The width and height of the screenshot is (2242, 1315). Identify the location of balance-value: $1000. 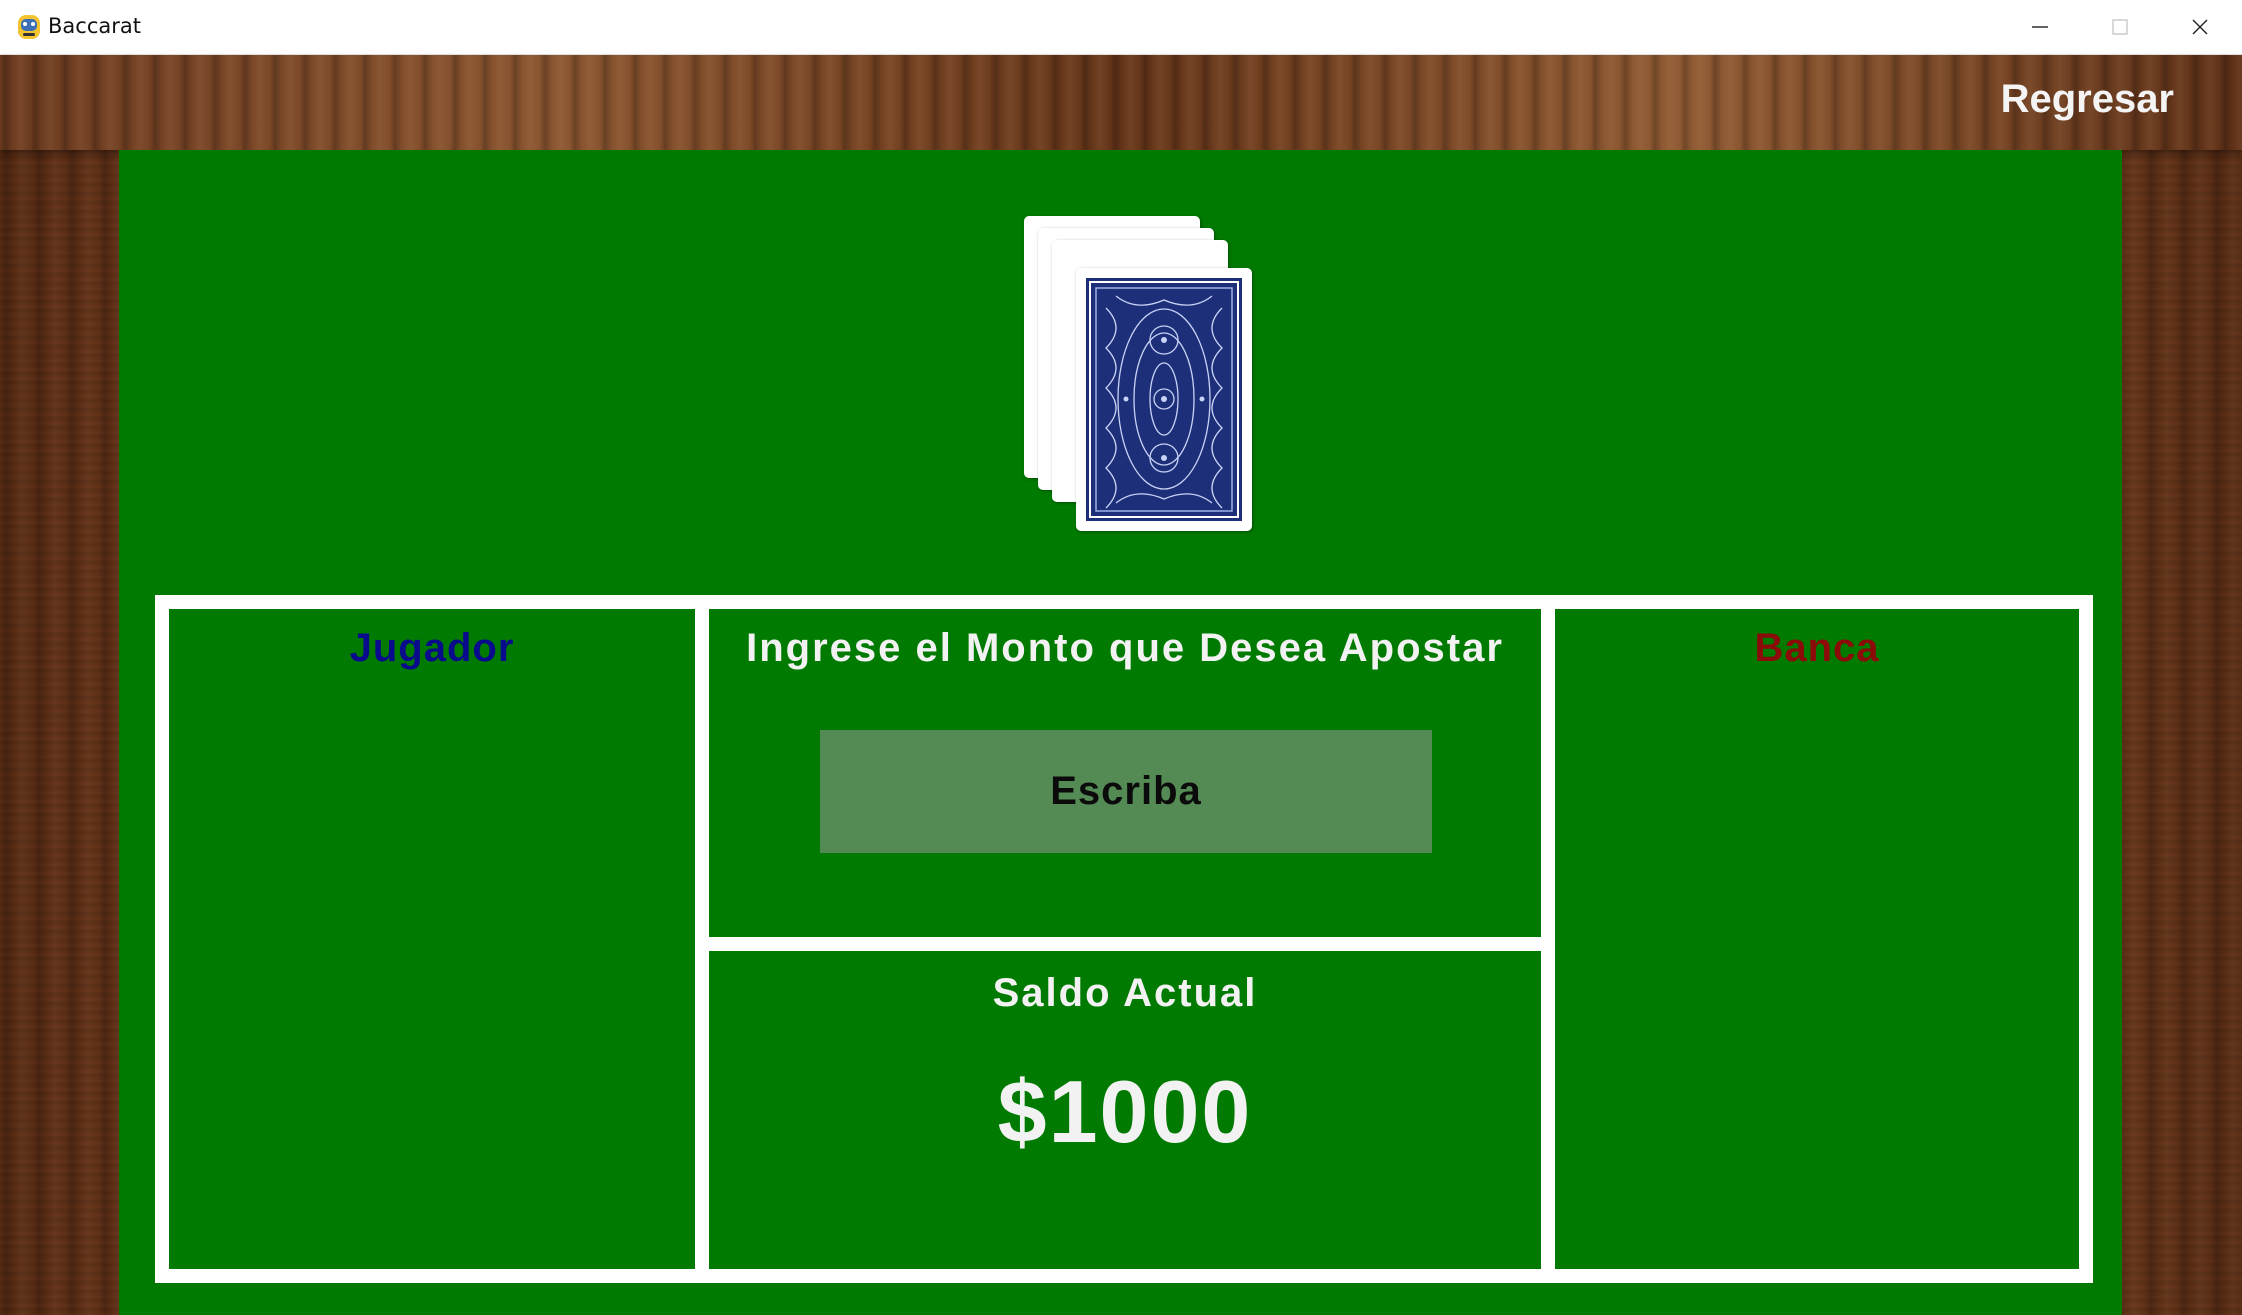
(1125, 1111).